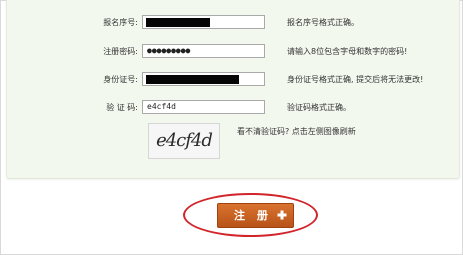 This screenshot has width=463, height=255. What do you see at coordinates (347, 51) in the screenshot?
I see `password-hint: 请输入8位包含字母和数字的密码!` at bounding box center [347, 51].